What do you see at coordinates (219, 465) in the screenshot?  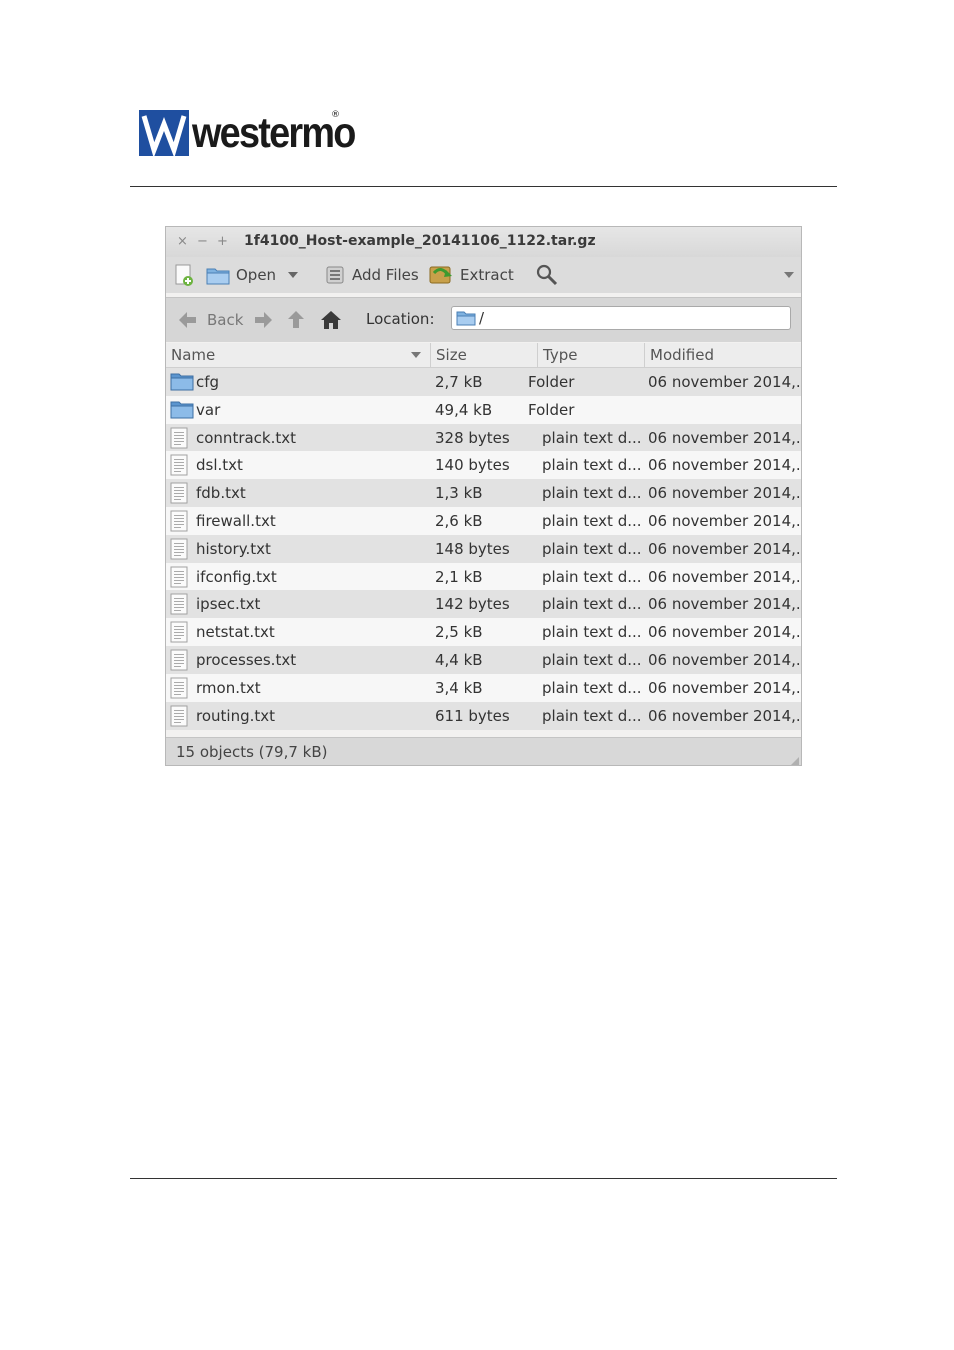 I see `file-name: dsl.txt` at bounding box center [219, 465].